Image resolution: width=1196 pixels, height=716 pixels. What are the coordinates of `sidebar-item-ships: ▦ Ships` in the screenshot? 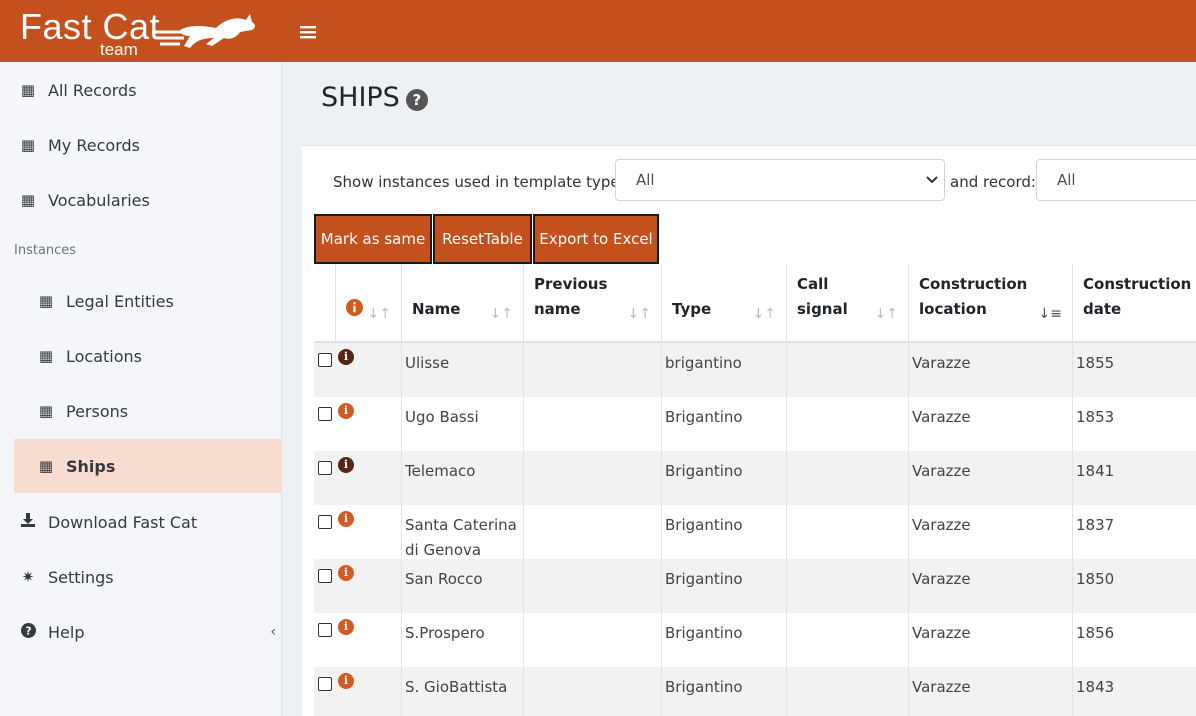 It's located at (148, 466).